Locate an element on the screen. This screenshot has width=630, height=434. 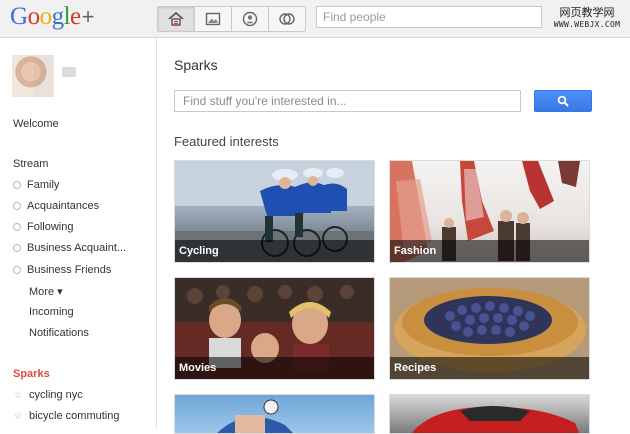
watermark: 网页教学网 WWW.WEBJX.COM is located at coordinates (587, 19).